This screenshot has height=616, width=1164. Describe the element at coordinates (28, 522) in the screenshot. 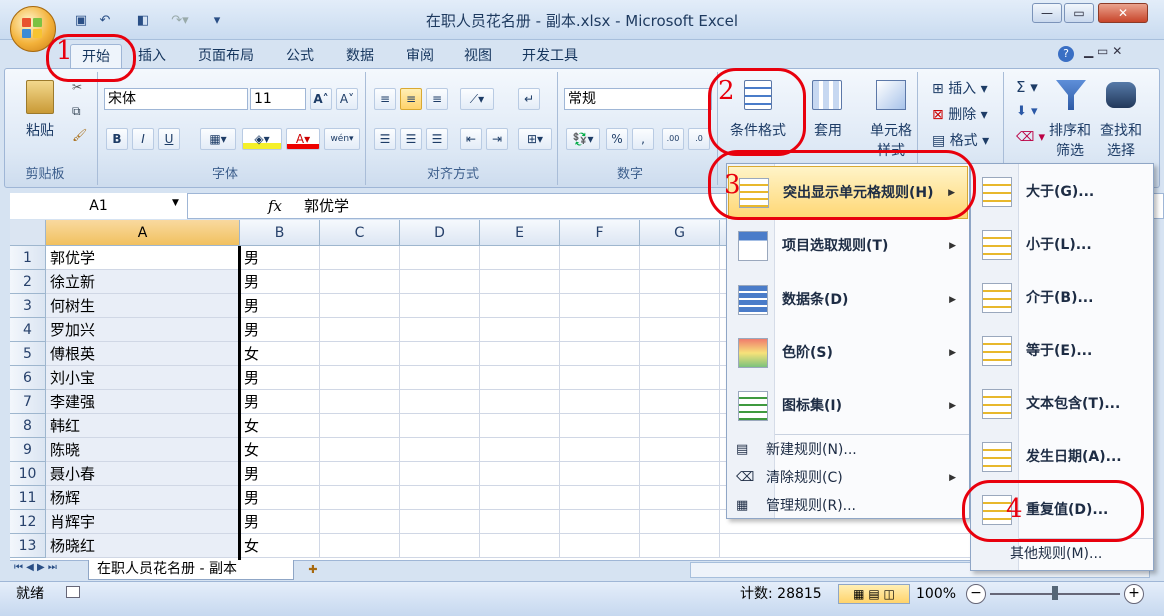

I see `row-header: 12` at that location.